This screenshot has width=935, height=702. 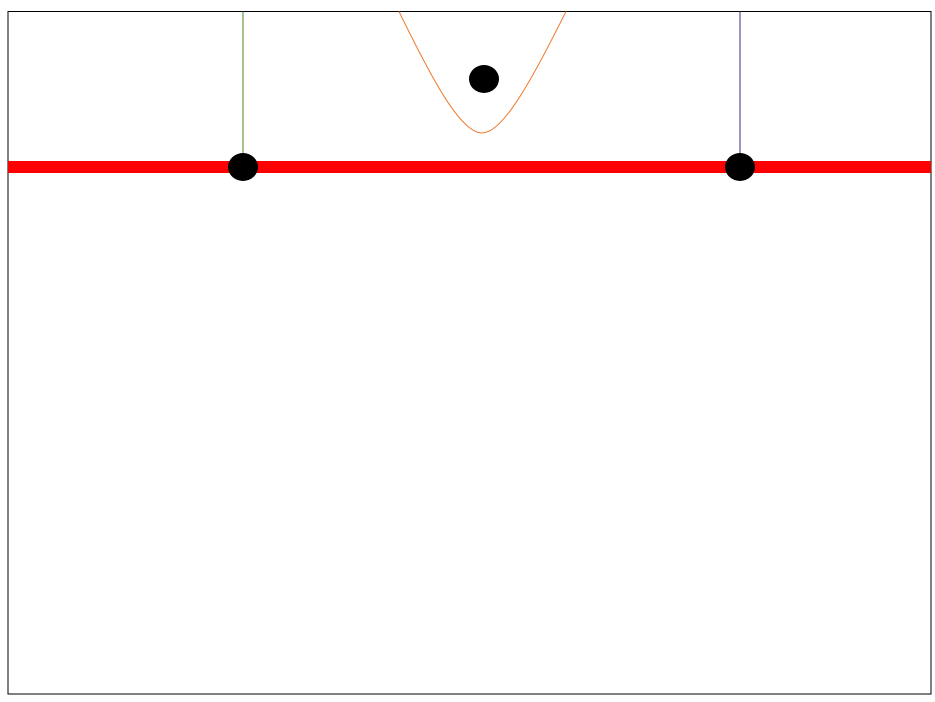 I want to click on top-point, so click(x=484, y=79).